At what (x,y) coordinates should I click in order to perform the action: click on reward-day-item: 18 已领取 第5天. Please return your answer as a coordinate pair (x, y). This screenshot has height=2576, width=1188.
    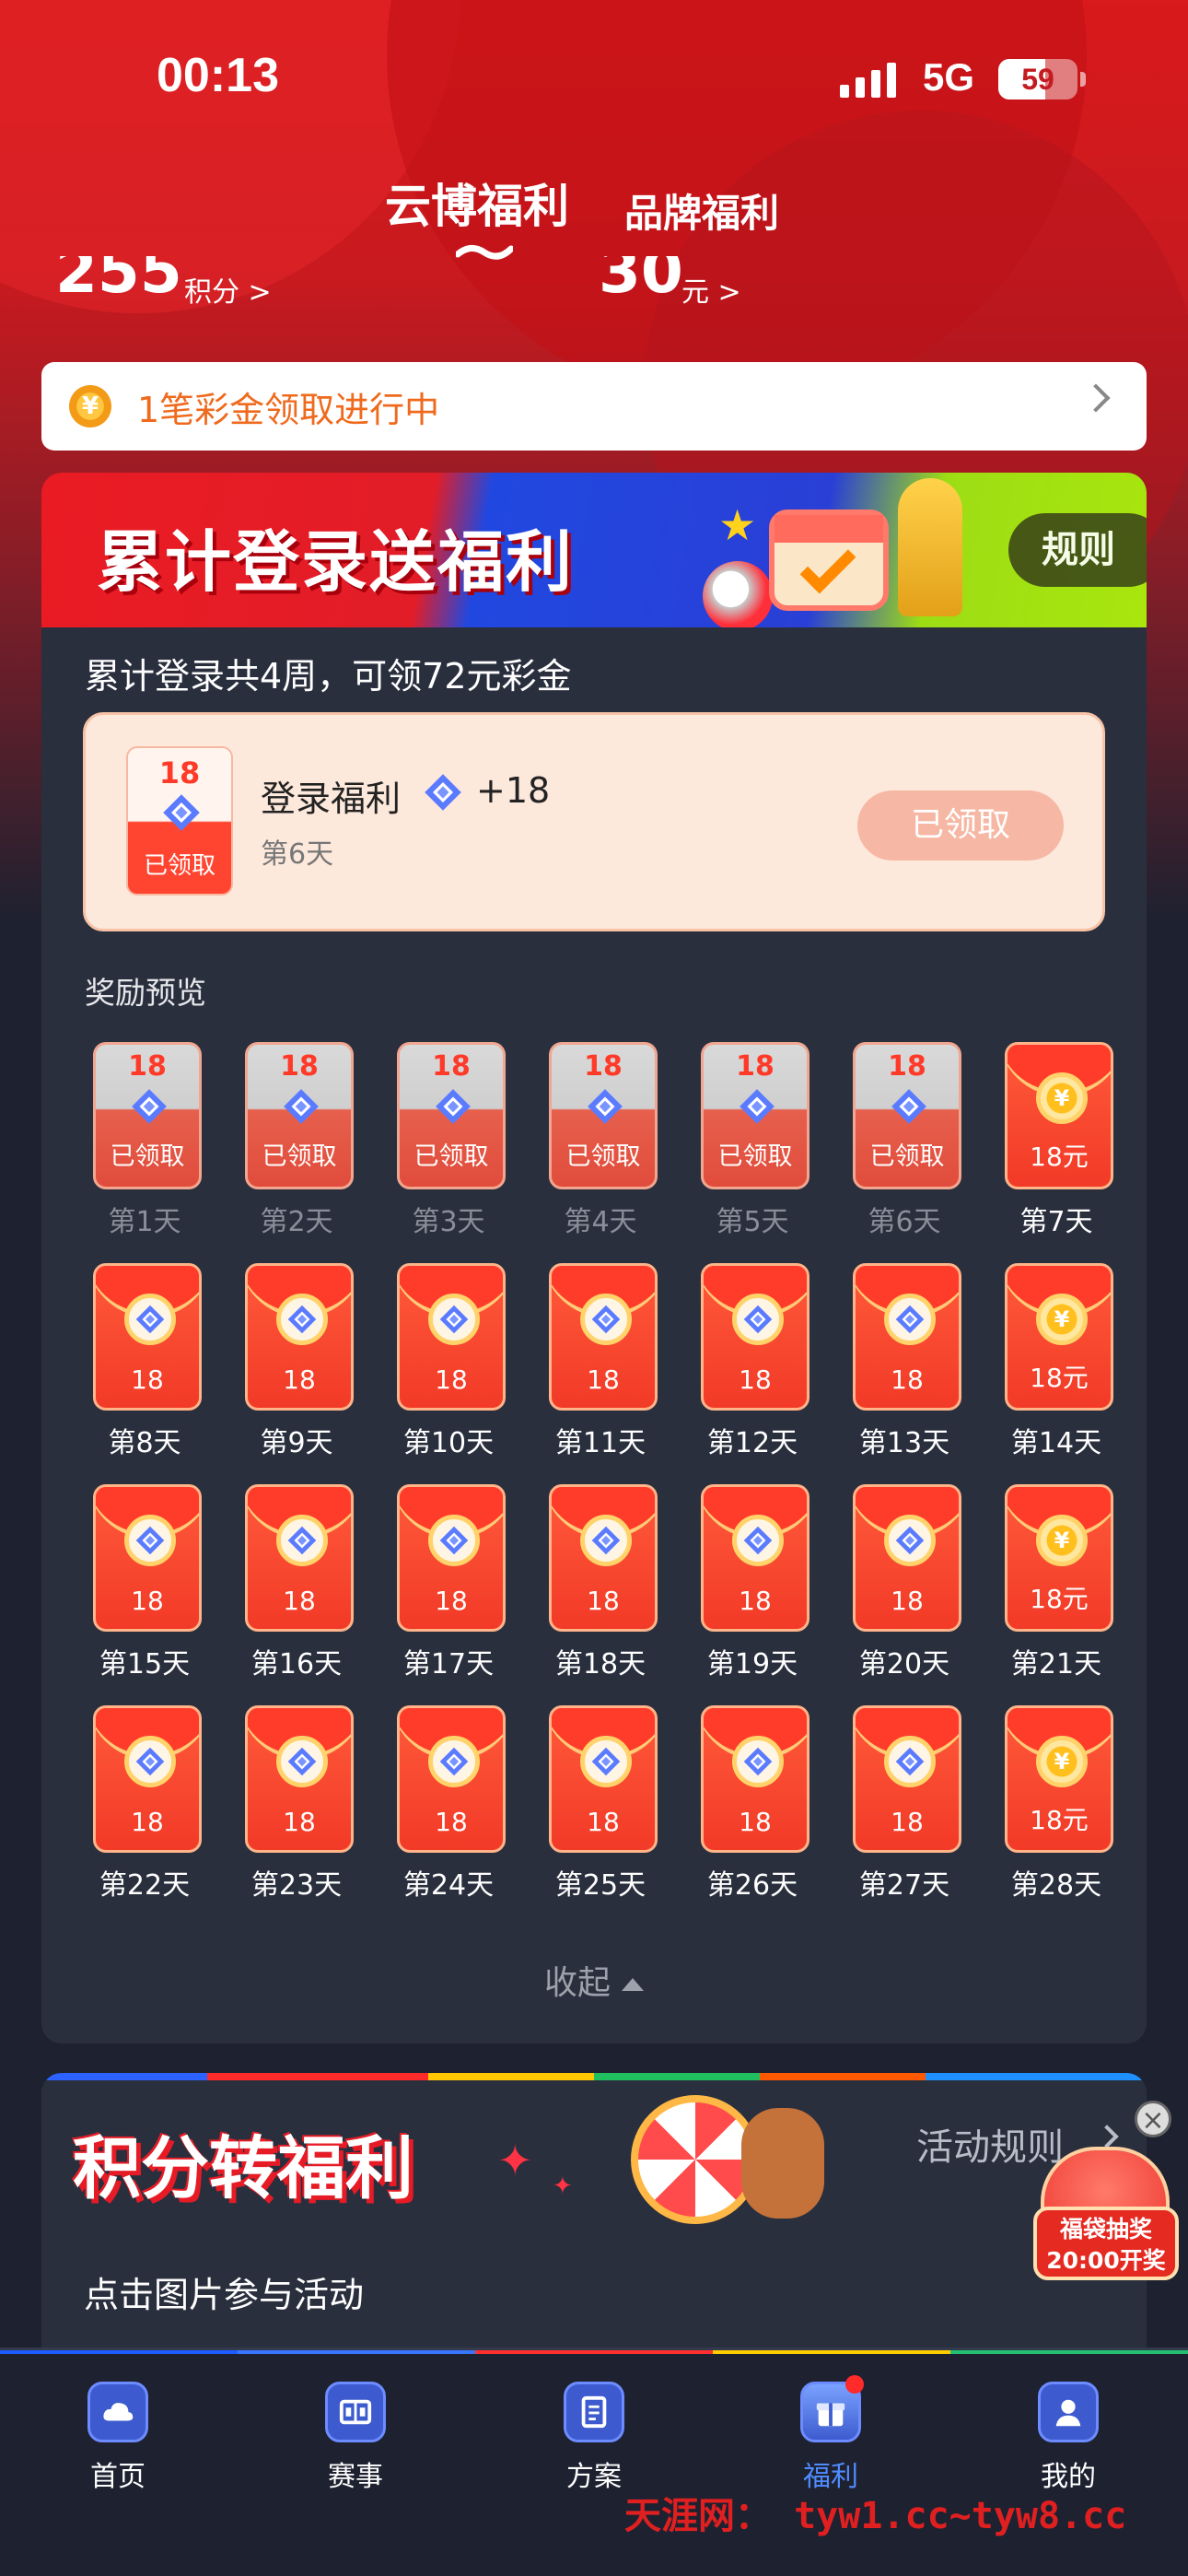
    Looking at the image, I should click on (753, 1143).